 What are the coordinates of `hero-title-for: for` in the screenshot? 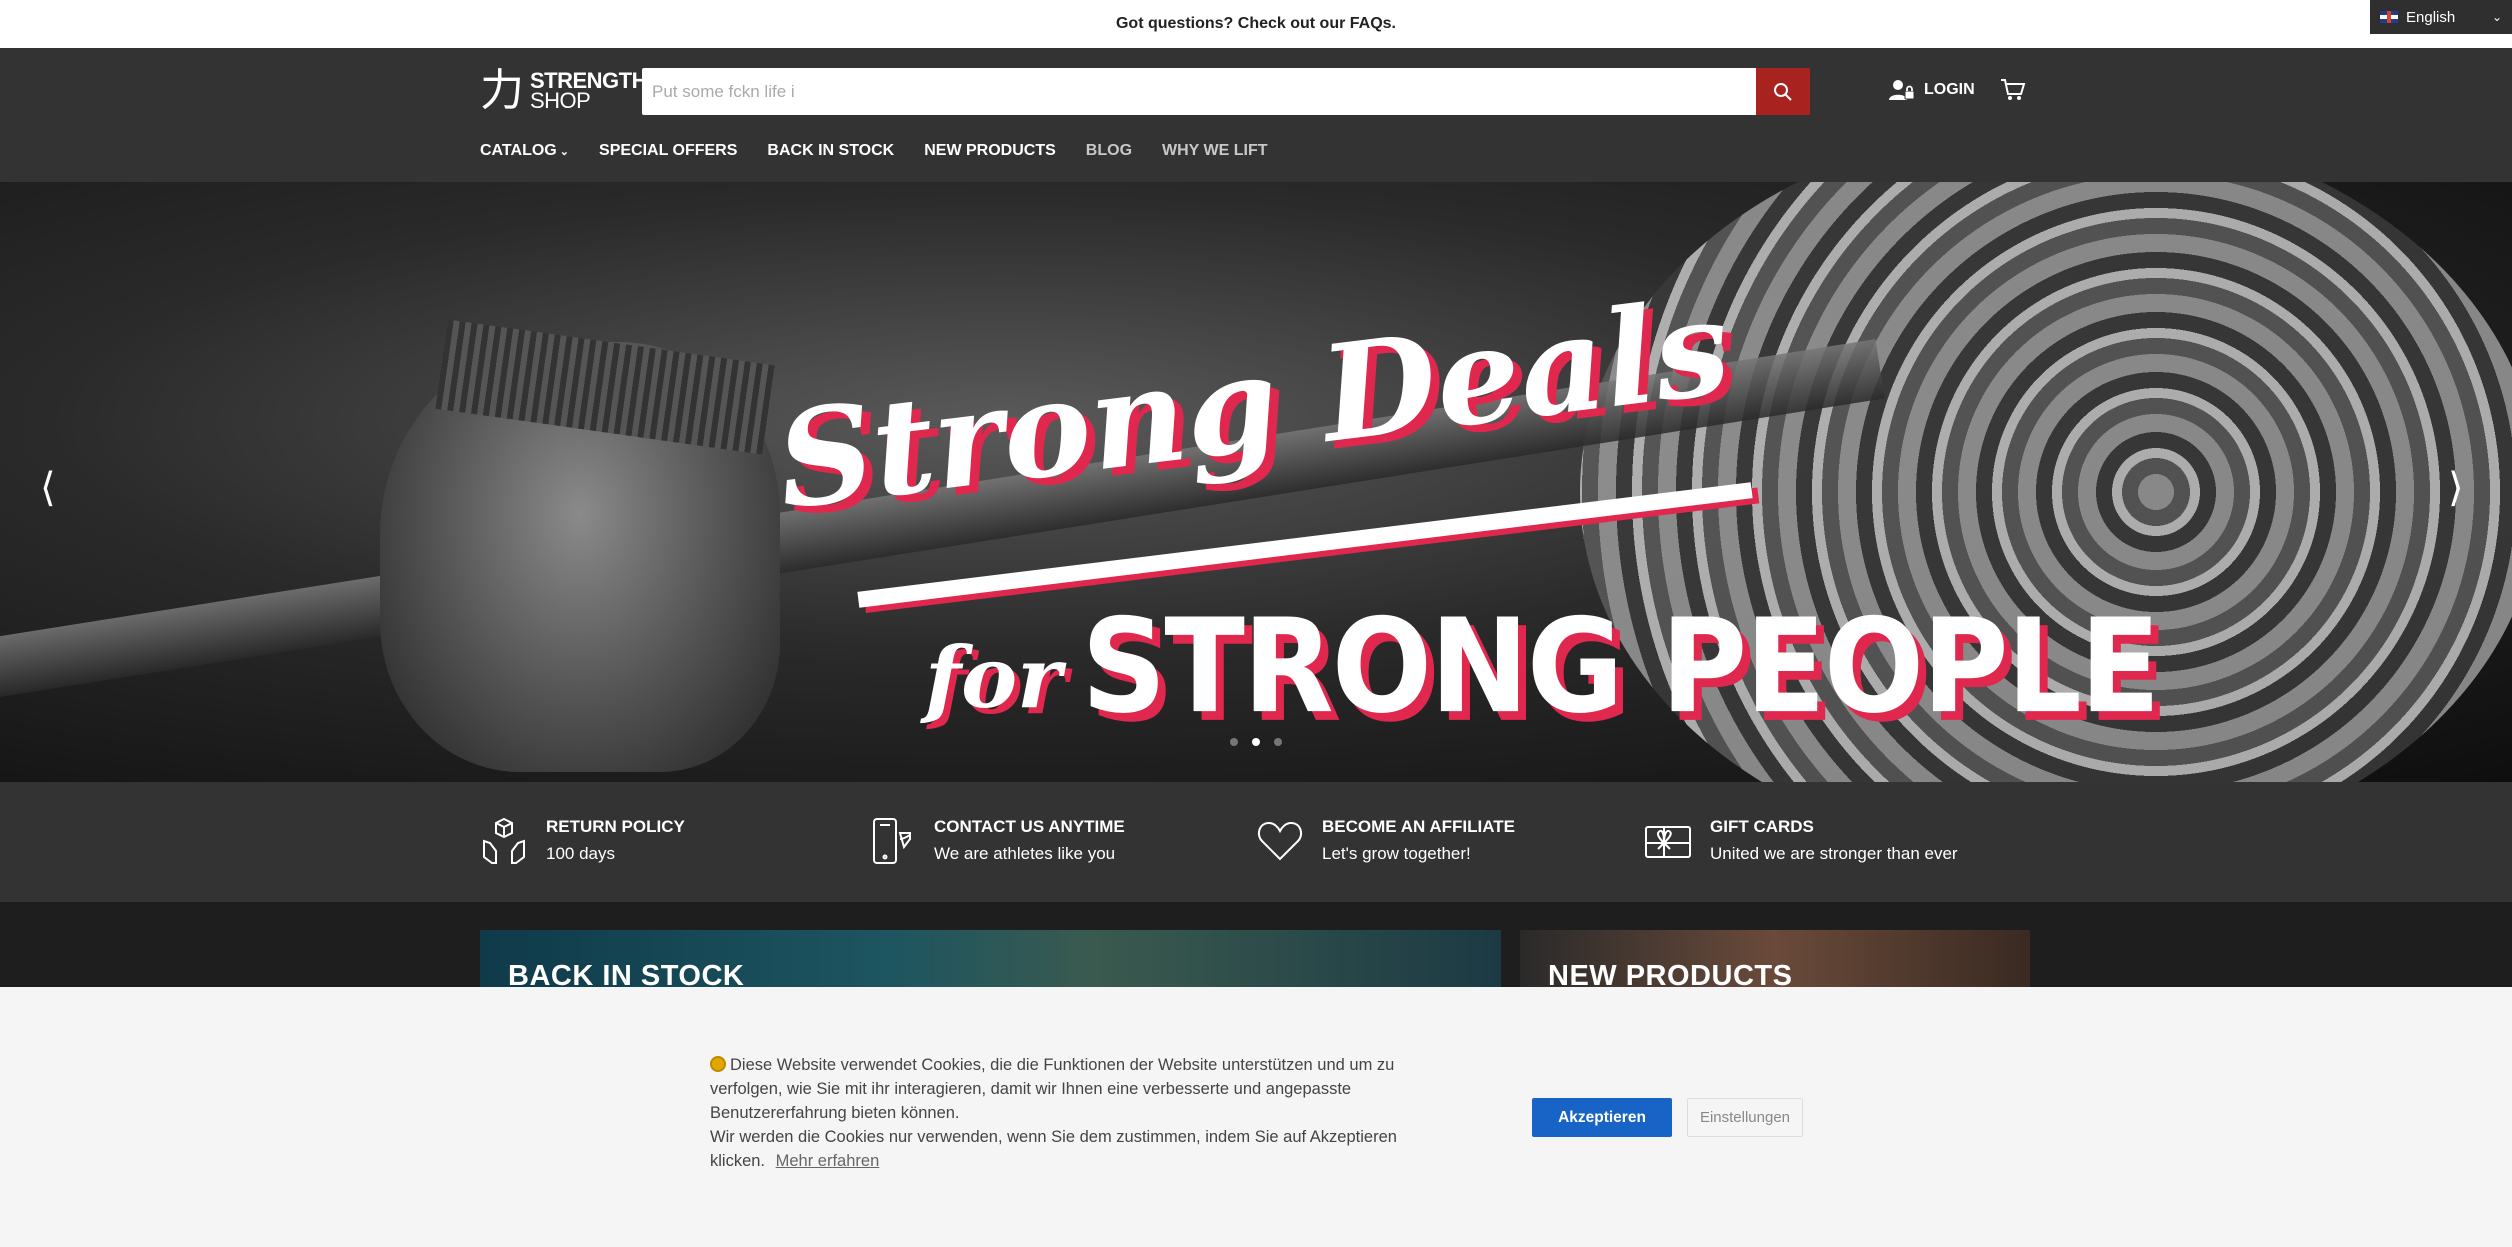 It's located at (993, 677).